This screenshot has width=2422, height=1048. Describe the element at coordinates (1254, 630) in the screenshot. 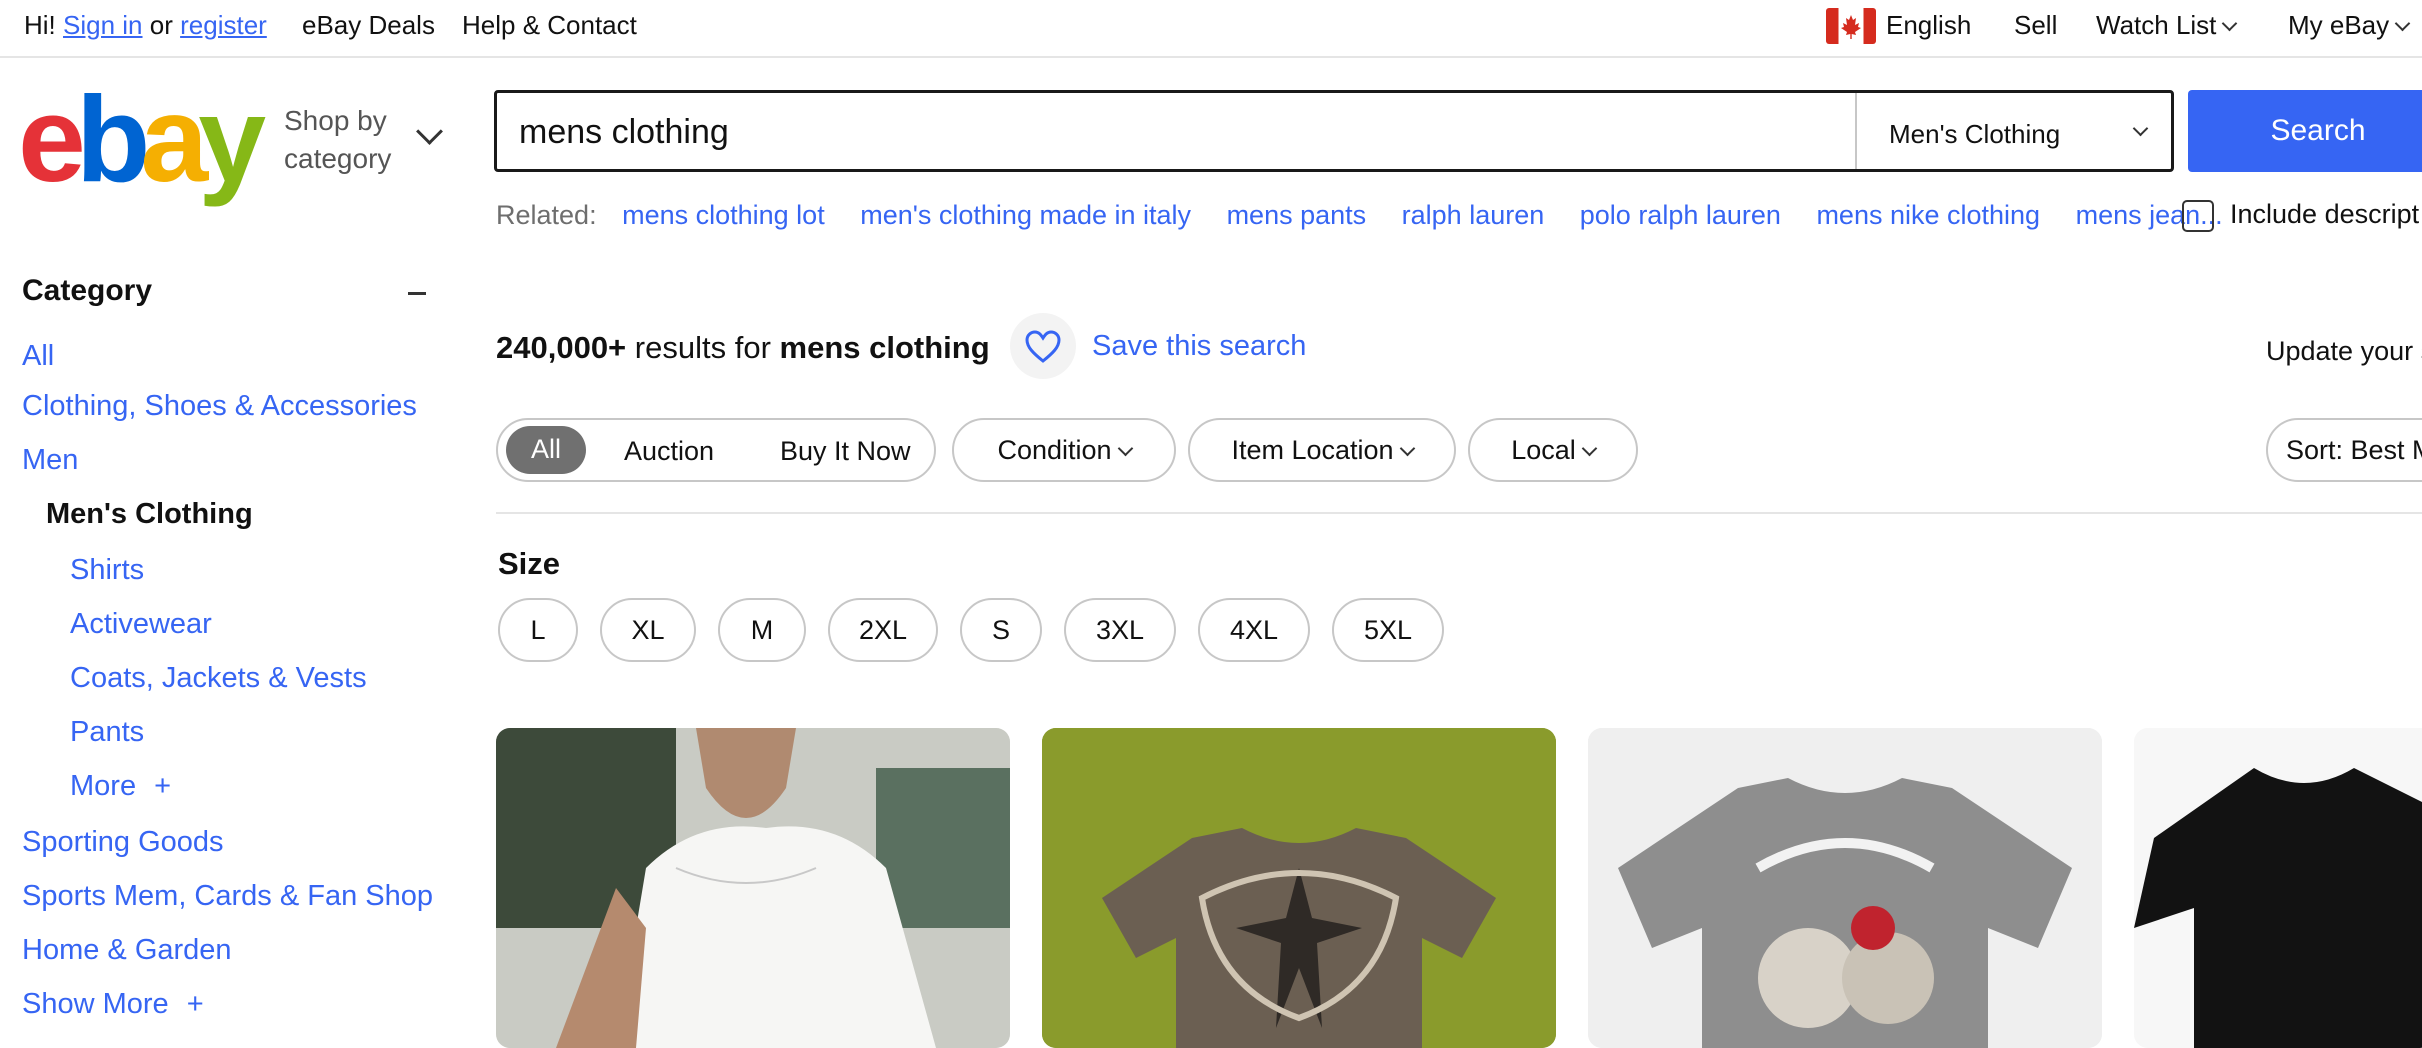

I see `size-option: 4XL` at that location.